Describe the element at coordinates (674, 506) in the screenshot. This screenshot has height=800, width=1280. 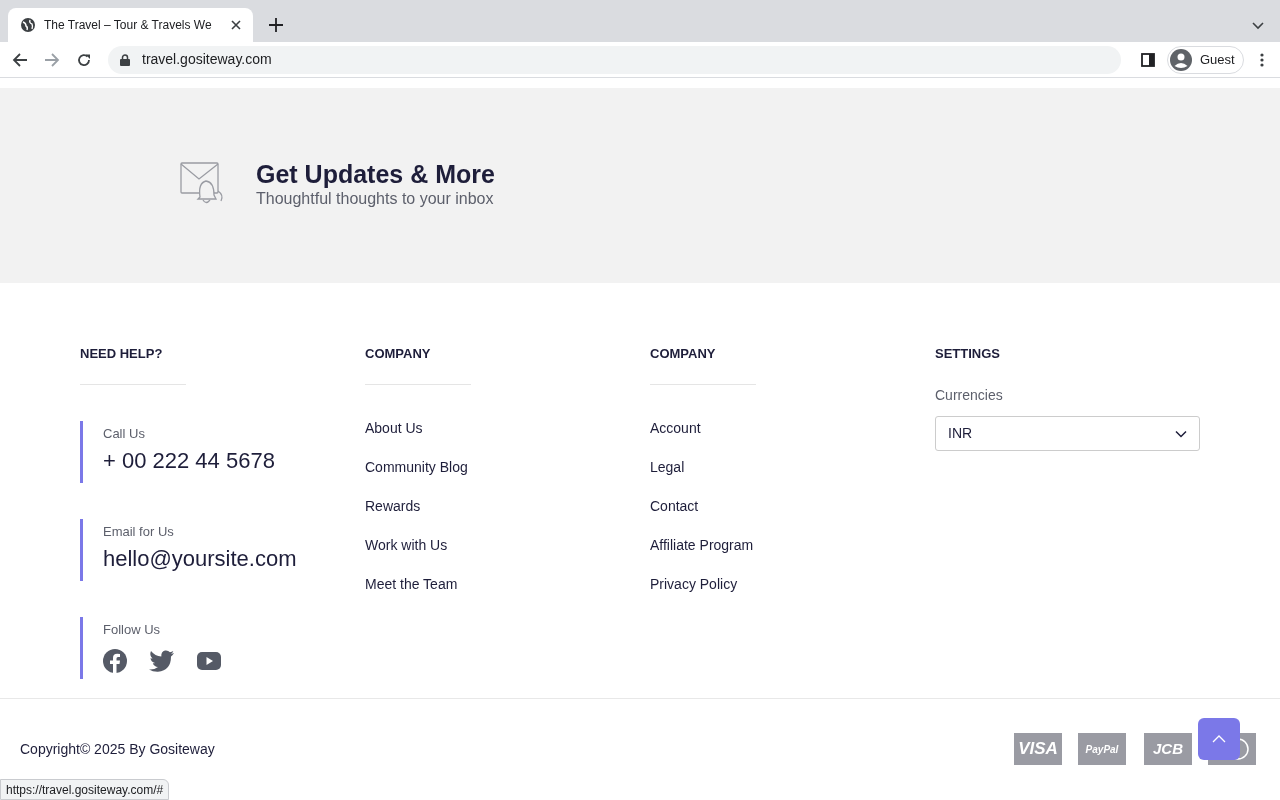
I see `footer-link: Contact` at that location.